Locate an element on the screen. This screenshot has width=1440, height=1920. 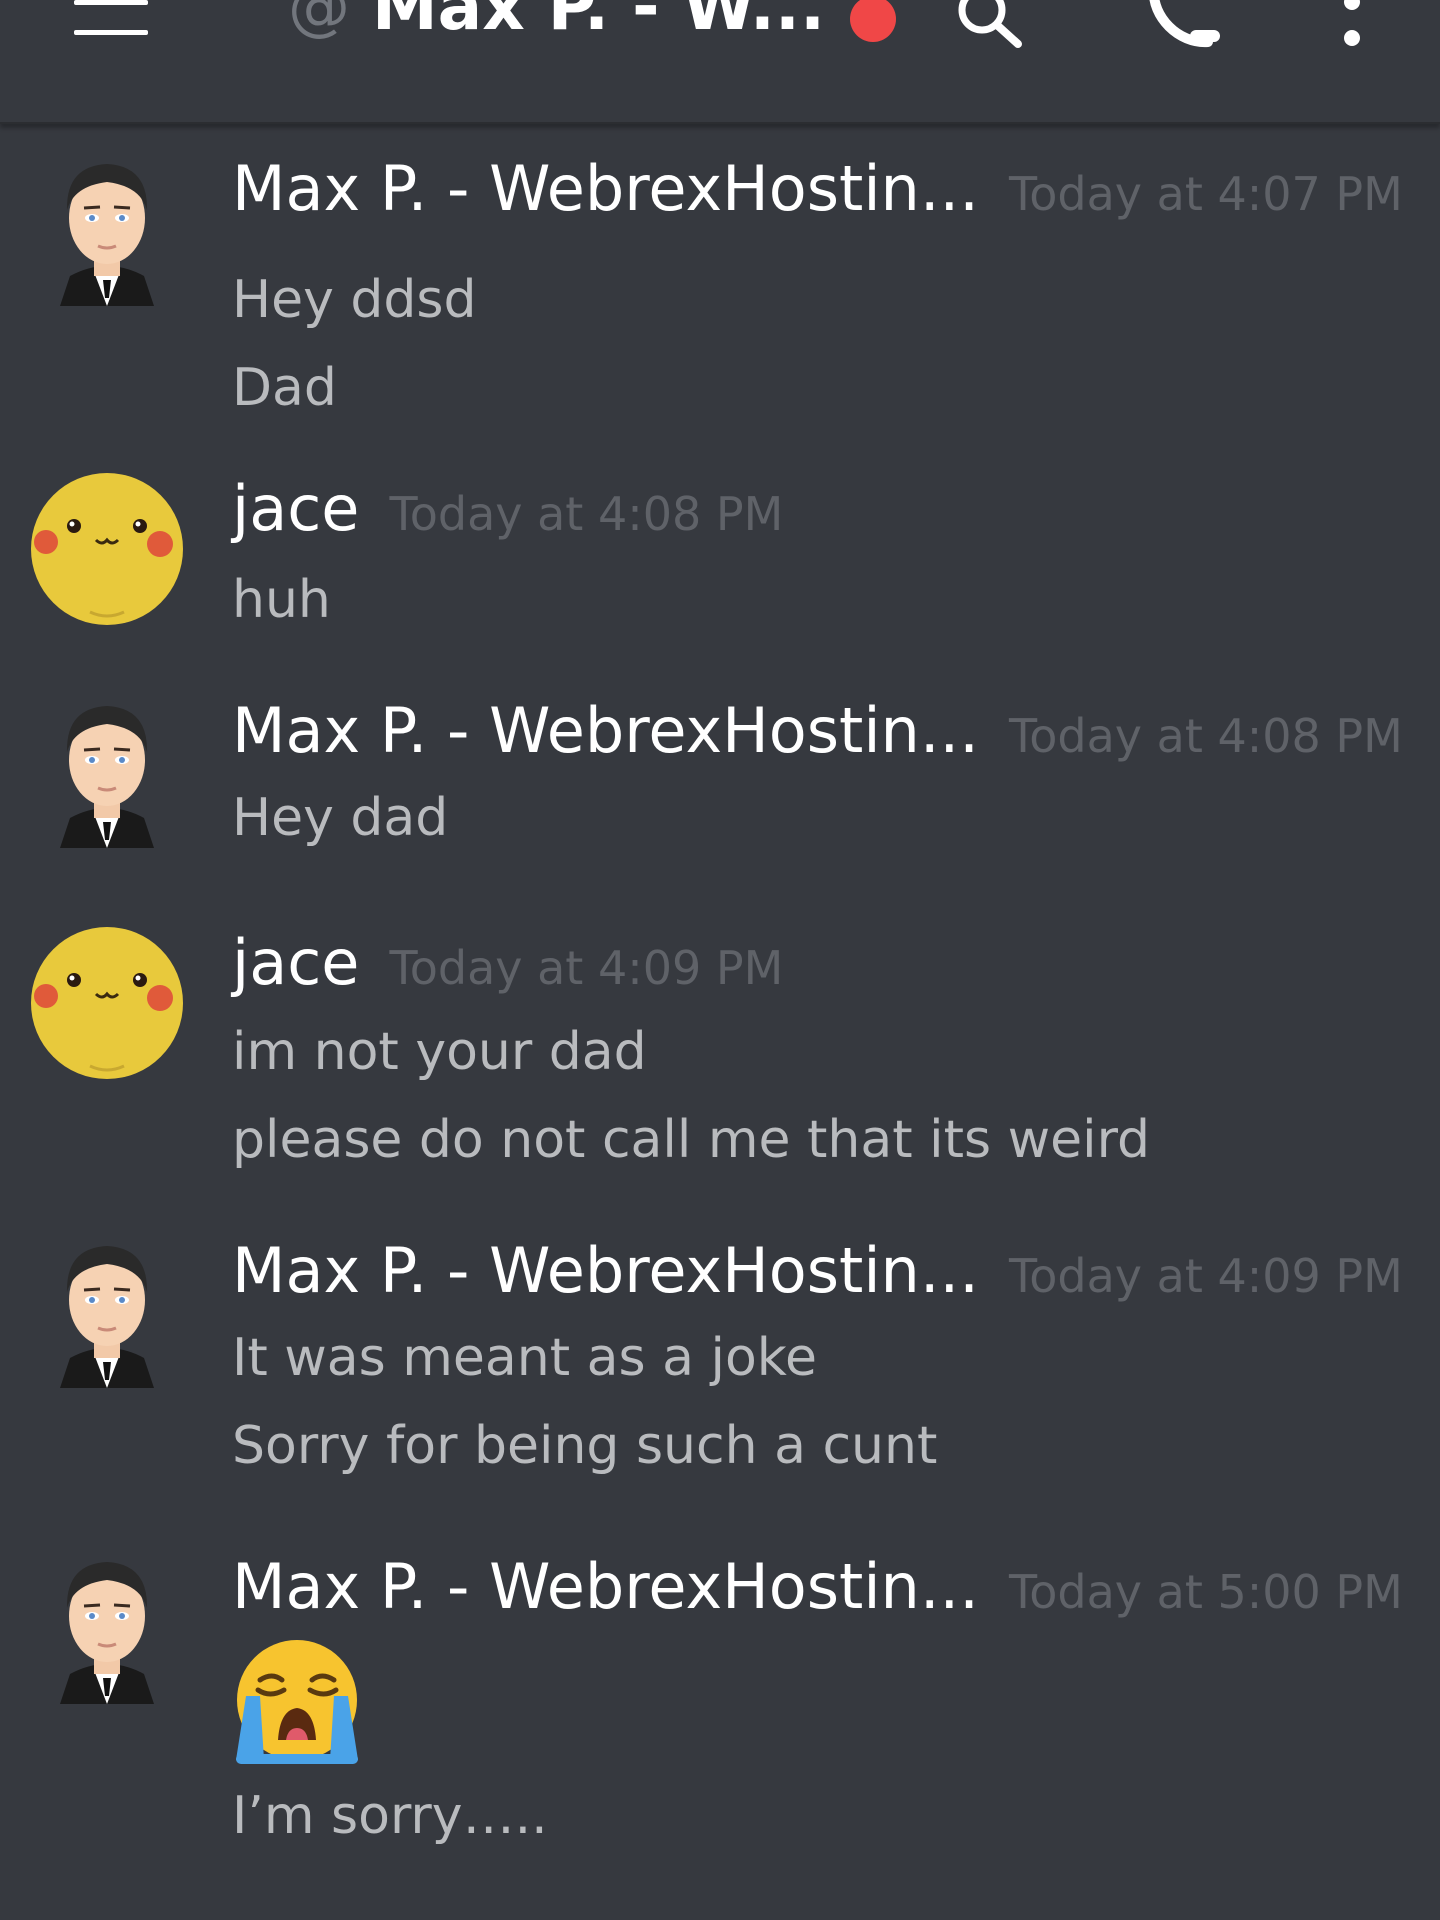
message-header: Max P. - WebrexHostin... Today at 4:07 PM is located at coordinates (817, 189).